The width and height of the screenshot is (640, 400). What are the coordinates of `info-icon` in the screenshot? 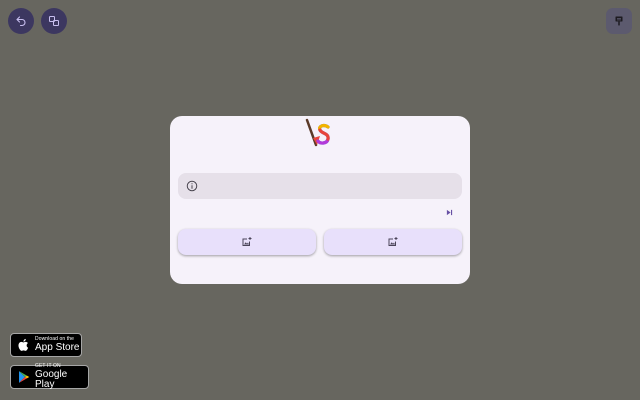 It's located at (192, 186).